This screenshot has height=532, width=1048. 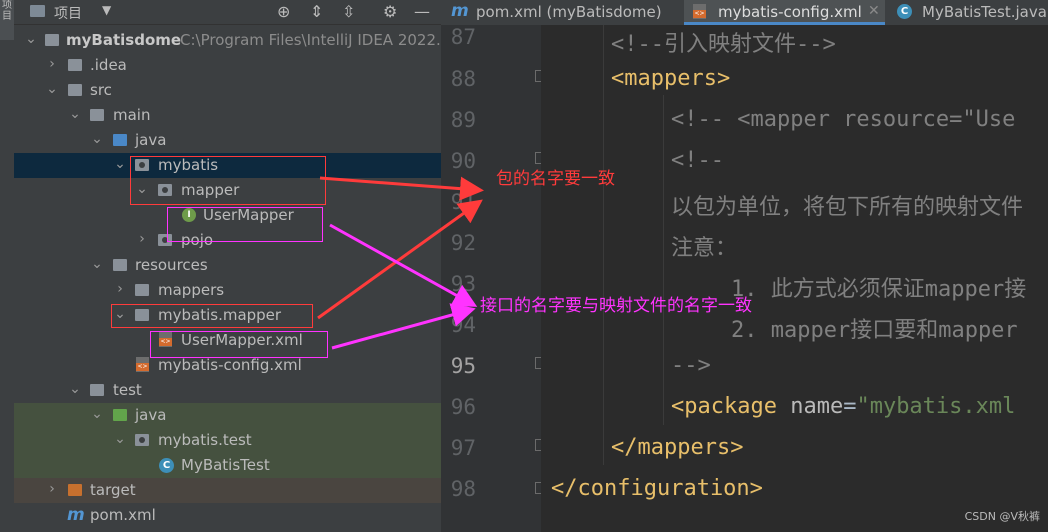 What do you see at coordinates (403, 326) in the screenshot?
I see `arrow-interface-bottom` at bounding box center [403, 326].